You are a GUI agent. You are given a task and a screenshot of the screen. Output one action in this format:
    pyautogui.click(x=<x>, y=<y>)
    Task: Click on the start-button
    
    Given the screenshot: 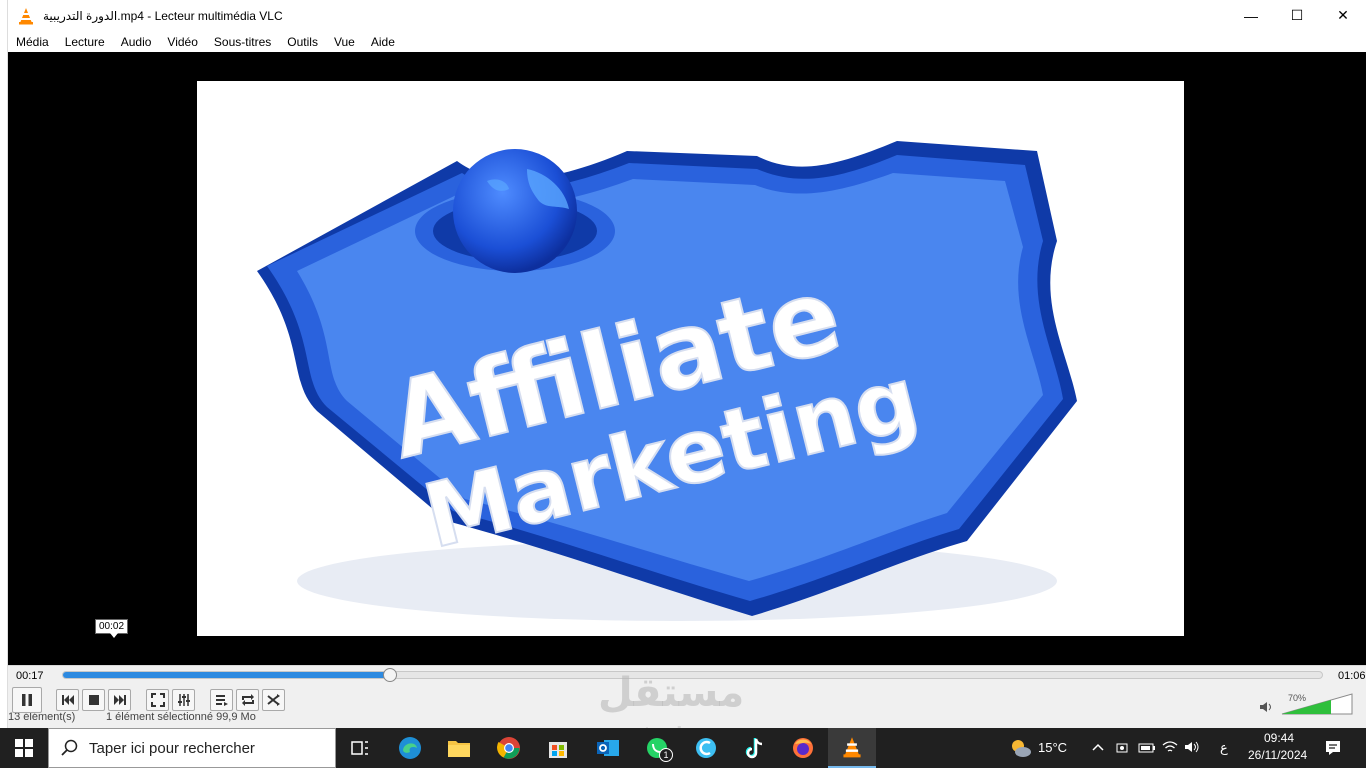 What is the action you would take?
    pyautogui.click(x=24, y=748)
    